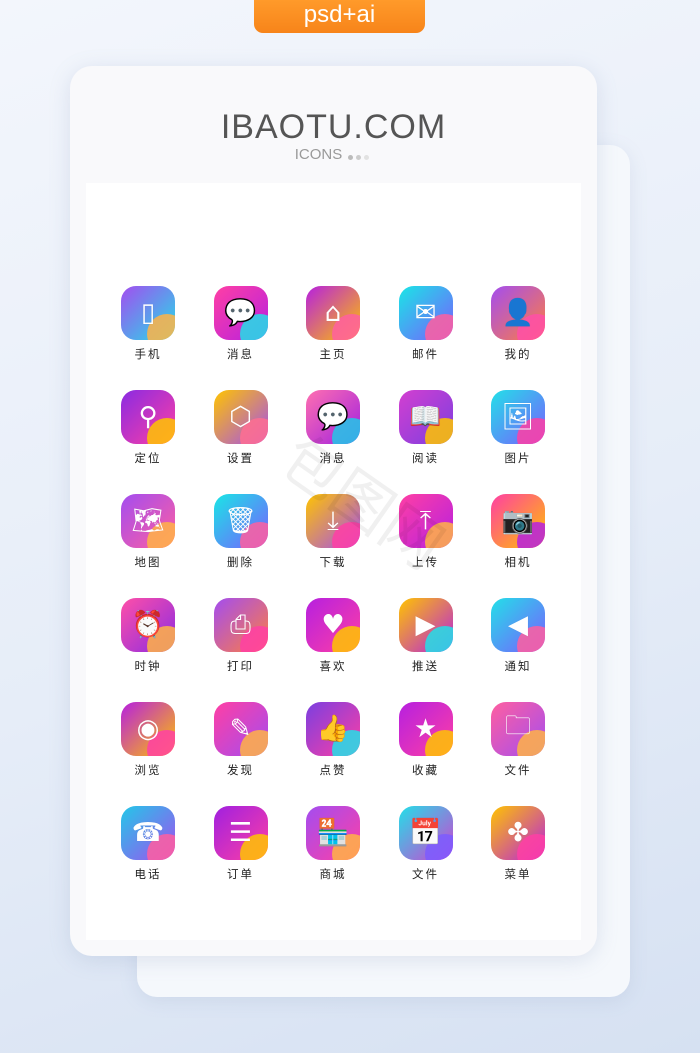 This screenshot has width=700, height=1053. Describe the element at coordinates (333, 874) in the screenshot. I see `icon-label: 商城` at that location.